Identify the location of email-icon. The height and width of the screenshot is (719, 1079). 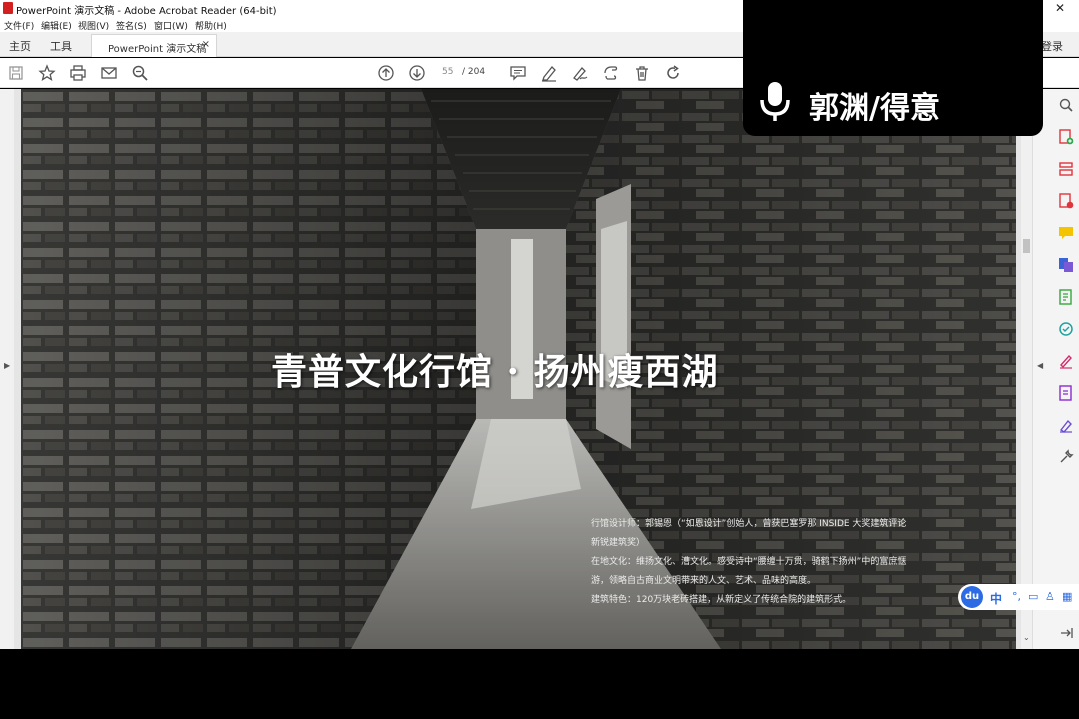
(109, 73).